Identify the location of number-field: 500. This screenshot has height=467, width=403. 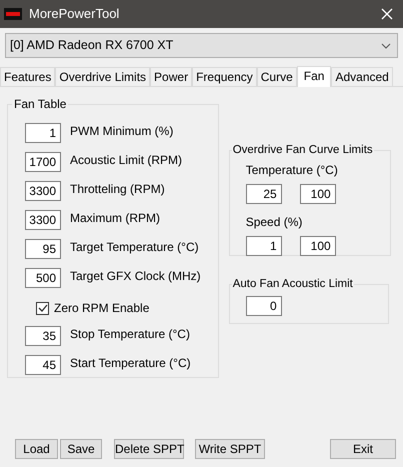
(43, 278).